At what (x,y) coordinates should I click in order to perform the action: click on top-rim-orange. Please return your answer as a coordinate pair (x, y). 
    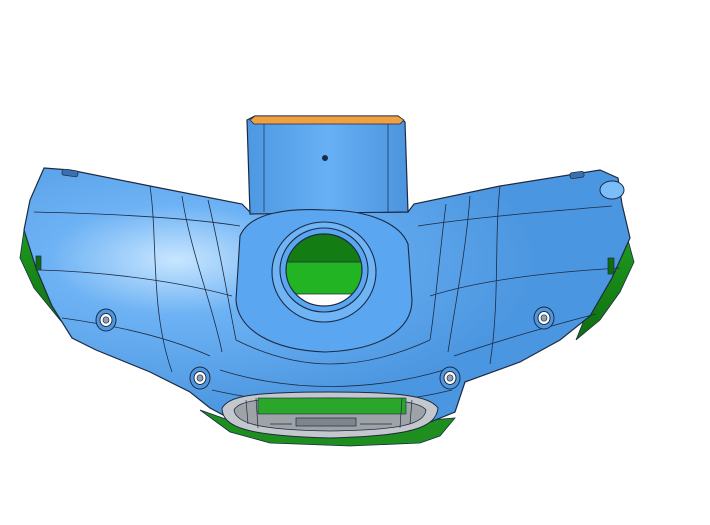
    Looking at the image, I should click on (327, 120).